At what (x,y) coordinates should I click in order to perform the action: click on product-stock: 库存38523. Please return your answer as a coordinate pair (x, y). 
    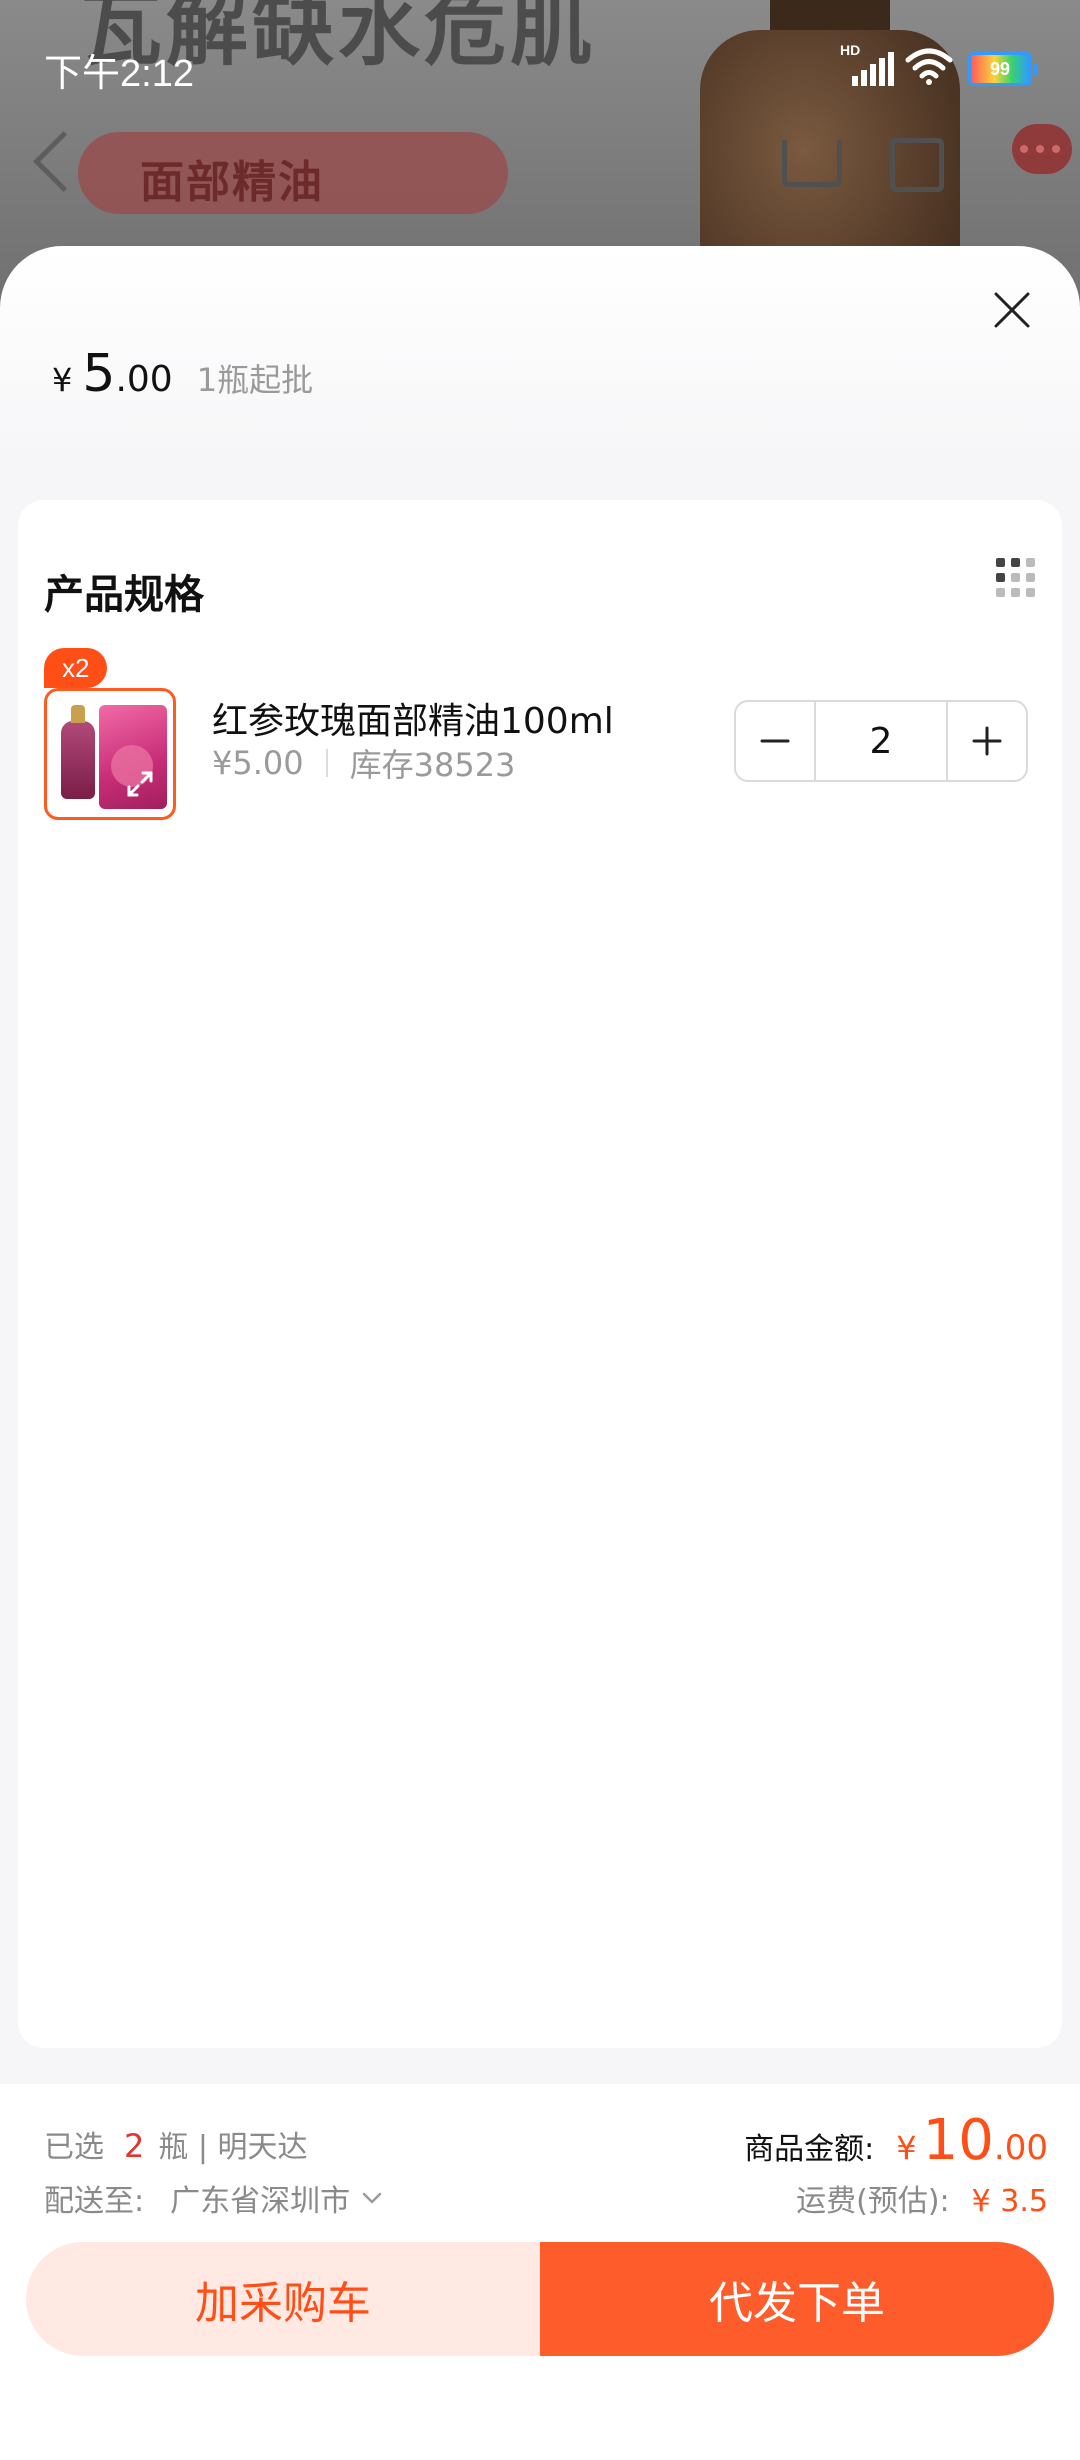
    Looking at the image, I should click on (432, 765).